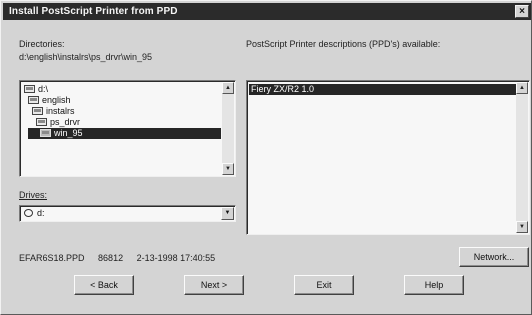  Describe the element at coordinates (214, 285) in the screenshot. I see `next-button: Next >` at that location.